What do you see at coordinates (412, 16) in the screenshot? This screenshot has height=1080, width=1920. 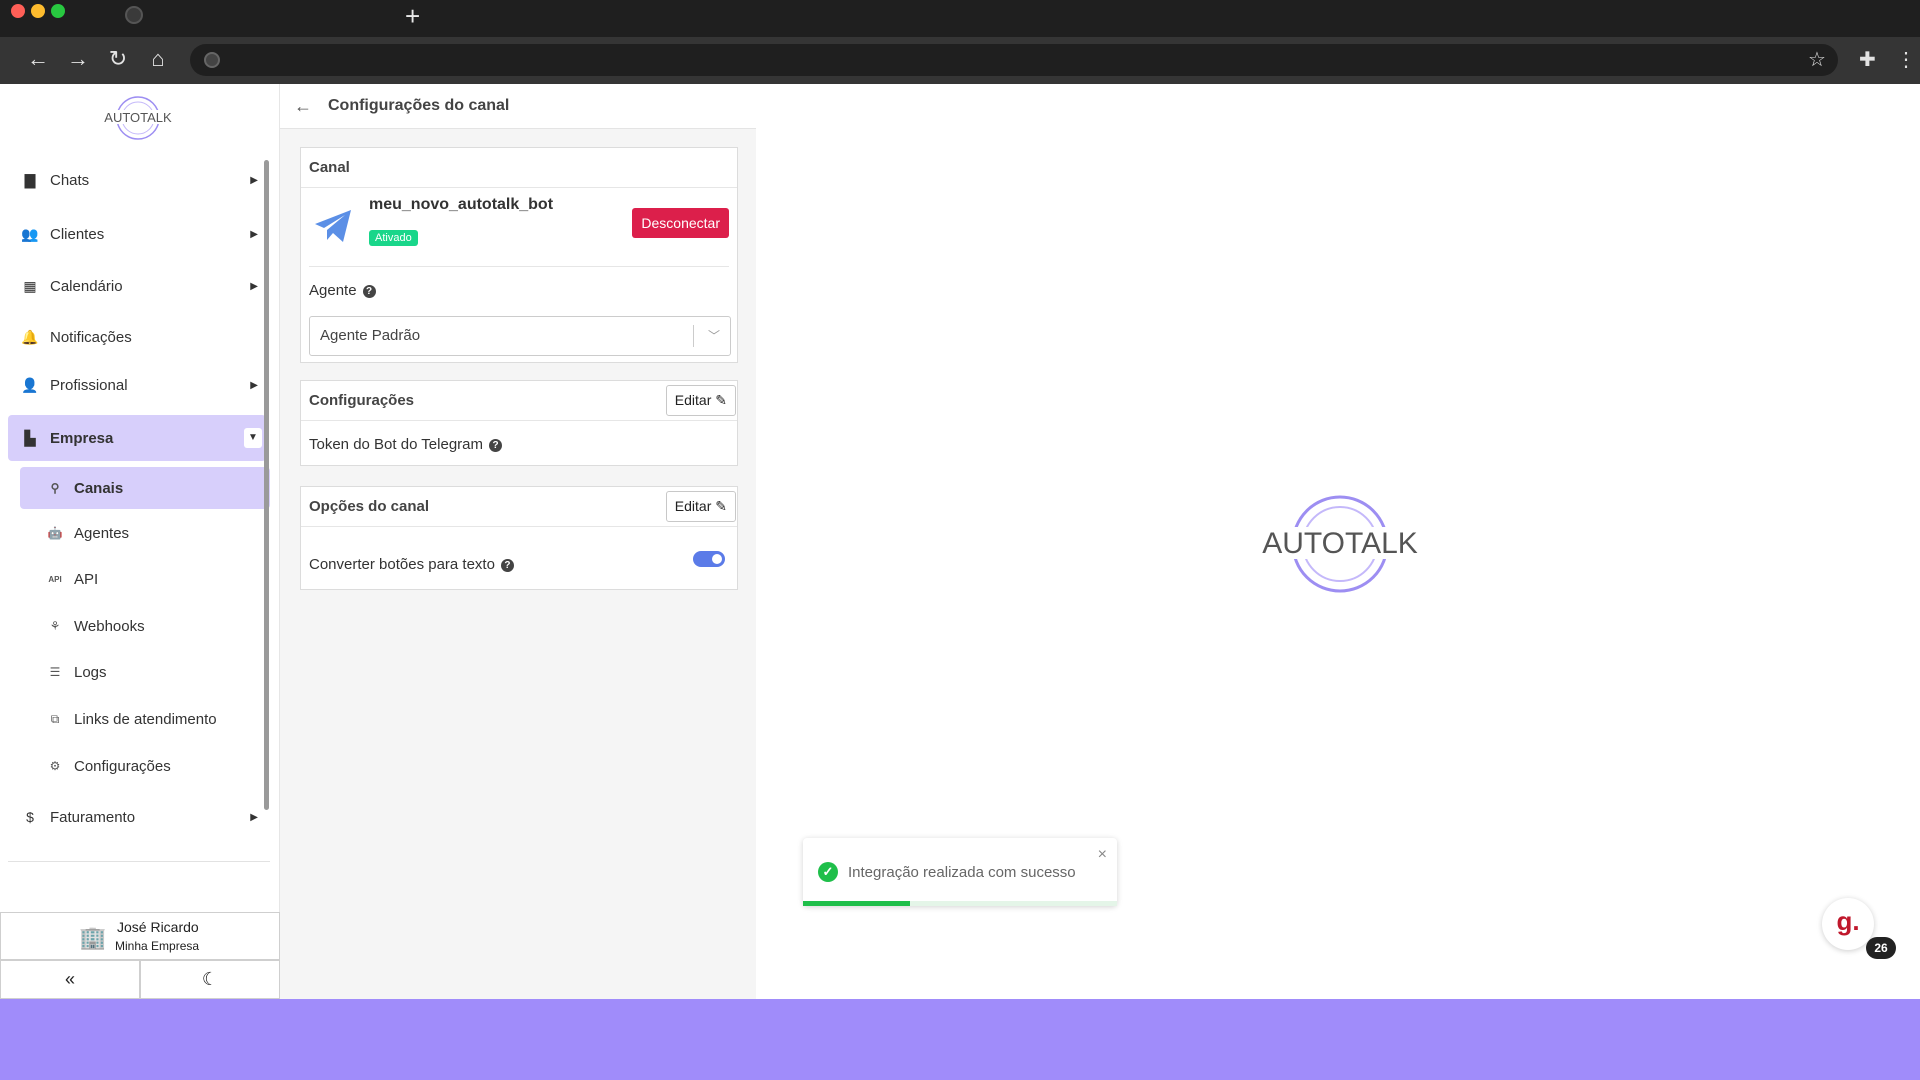 I see `new-tab-button: +` at bounding box center [412, 16].